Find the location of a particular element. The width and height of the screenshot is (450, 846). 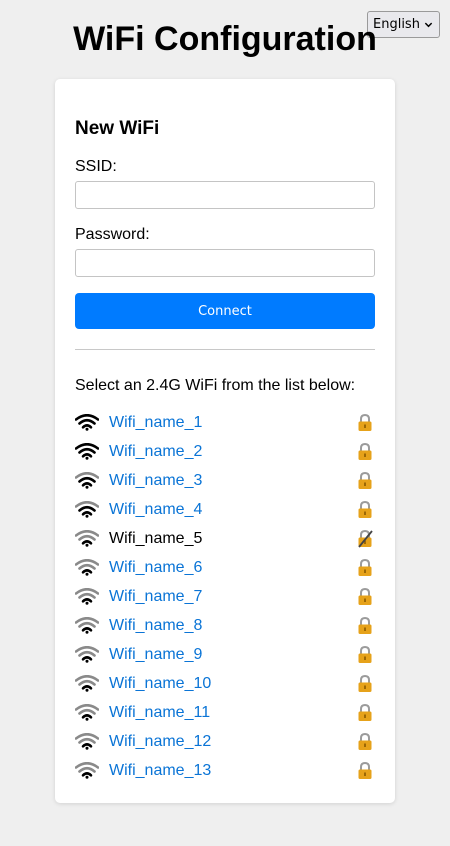

network-item: Wifi_name_11 is located at coordinates (225, 712).